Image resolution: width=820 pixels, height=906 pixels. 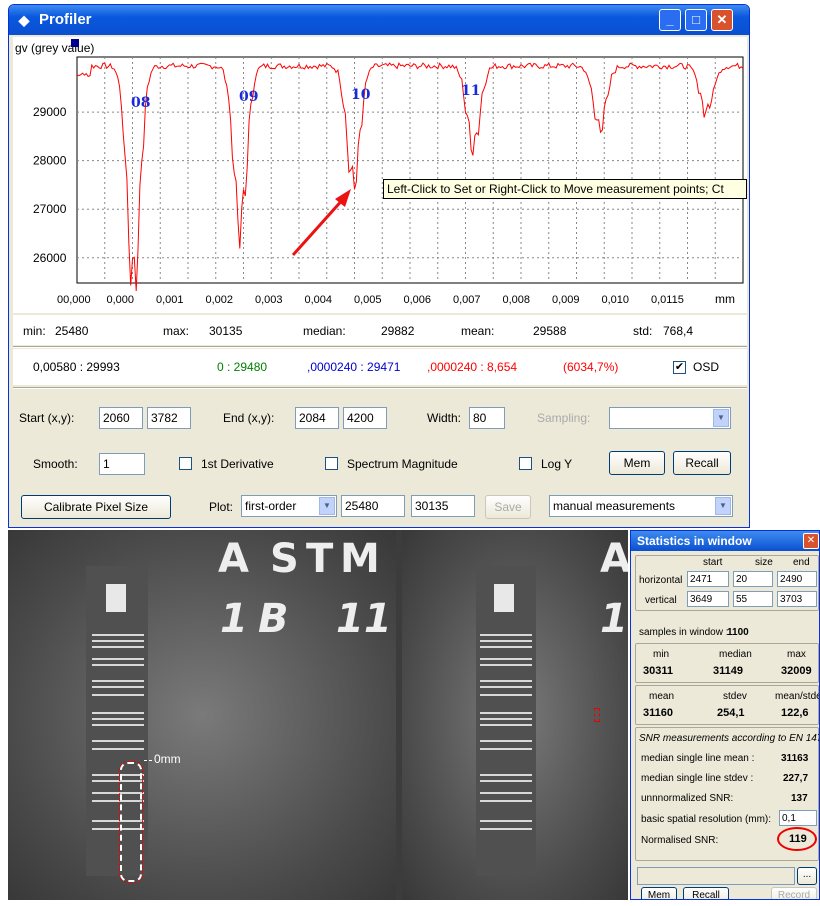 I want to click on v-size-input: 55, so click(x=753, y=599).